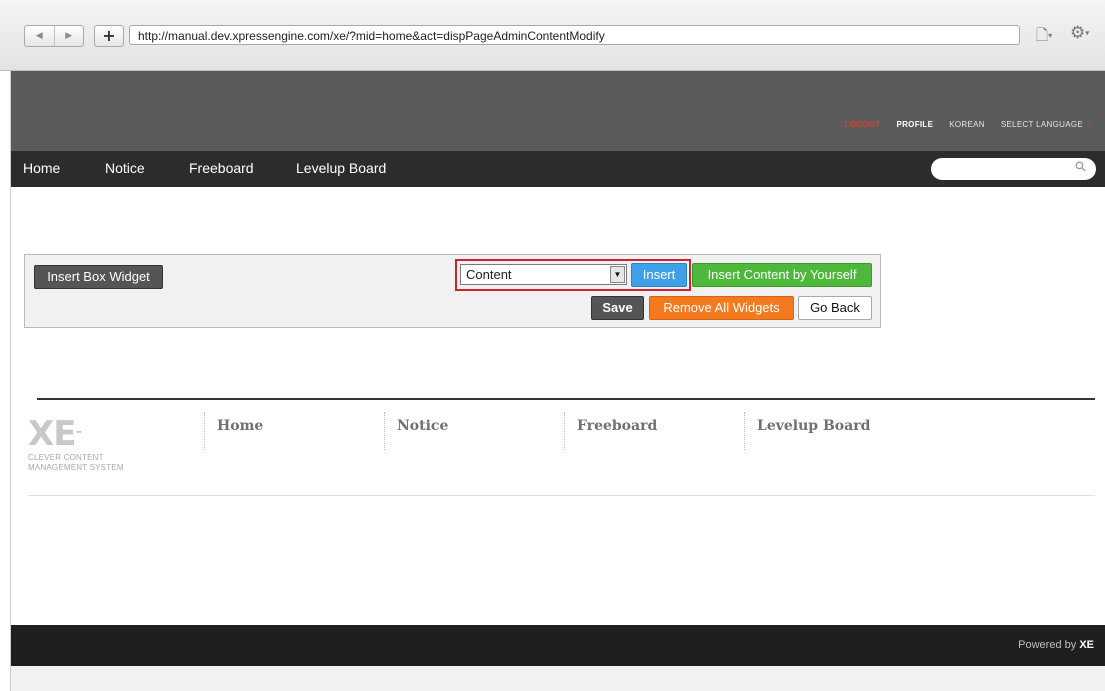 This screenshot has height=691, width=1105. What do you see at coordinates (558, 111) in the screenshot?
I see `site-header: LOGOUT PROFILE KOREAN SELECT LANGUAGE ⌄` at bounding box center [558, 111].